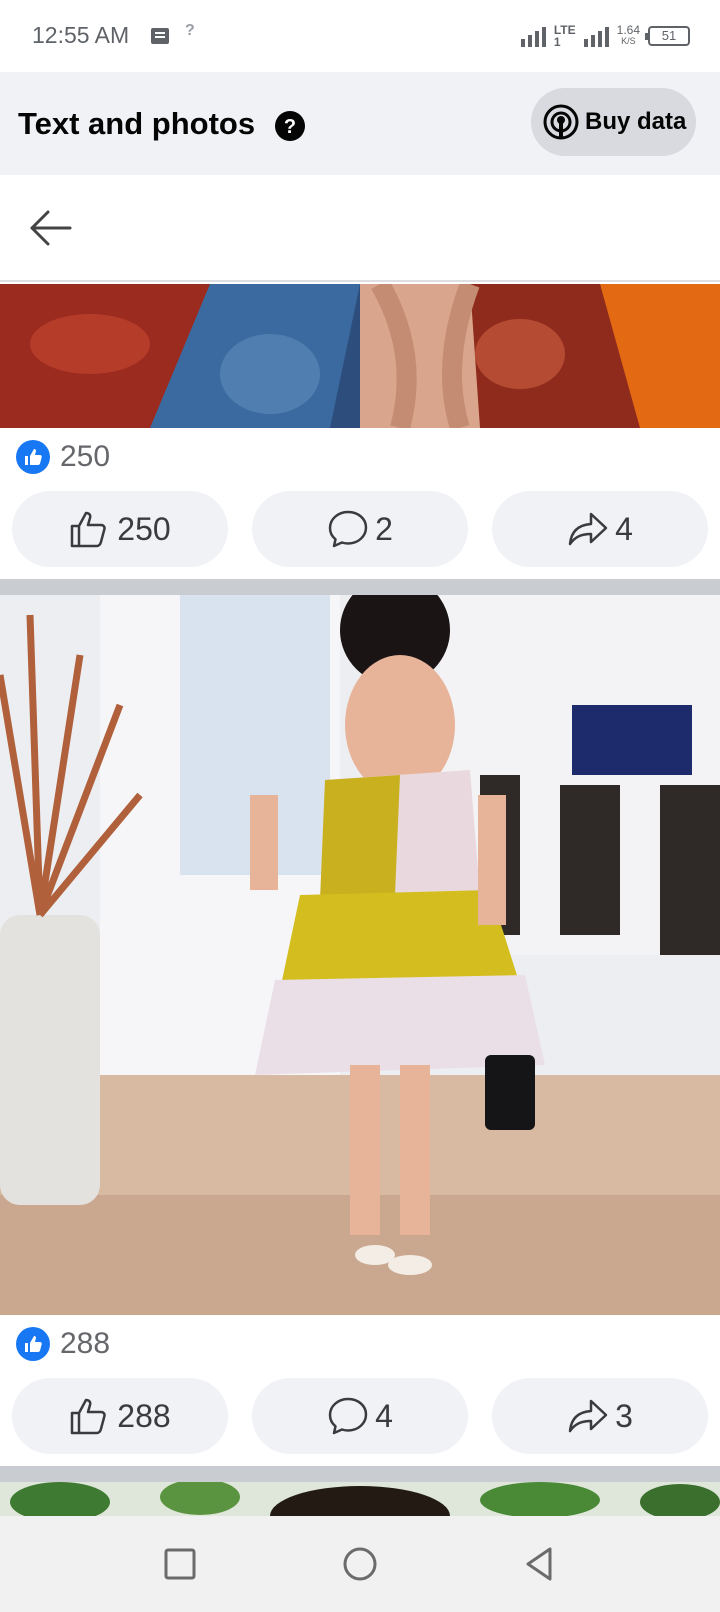  Describe the element at coordinates (144, 528) in the screenshot. I see `like-button-count: 250` at that location.